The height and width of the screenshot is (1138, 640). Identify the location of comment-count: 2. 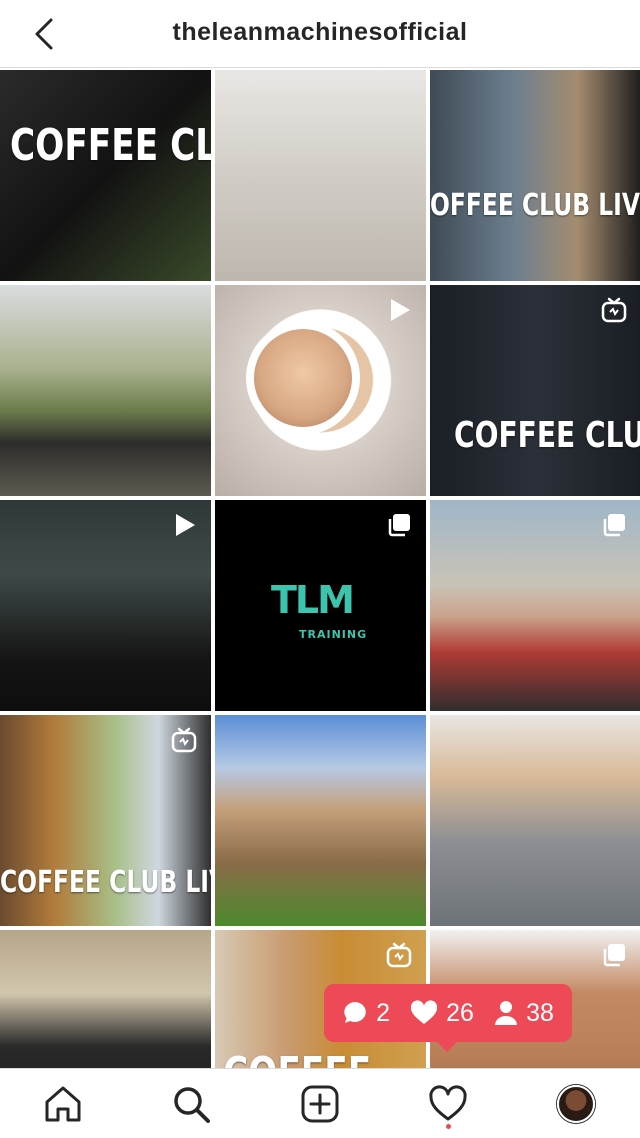
(366, 1013).